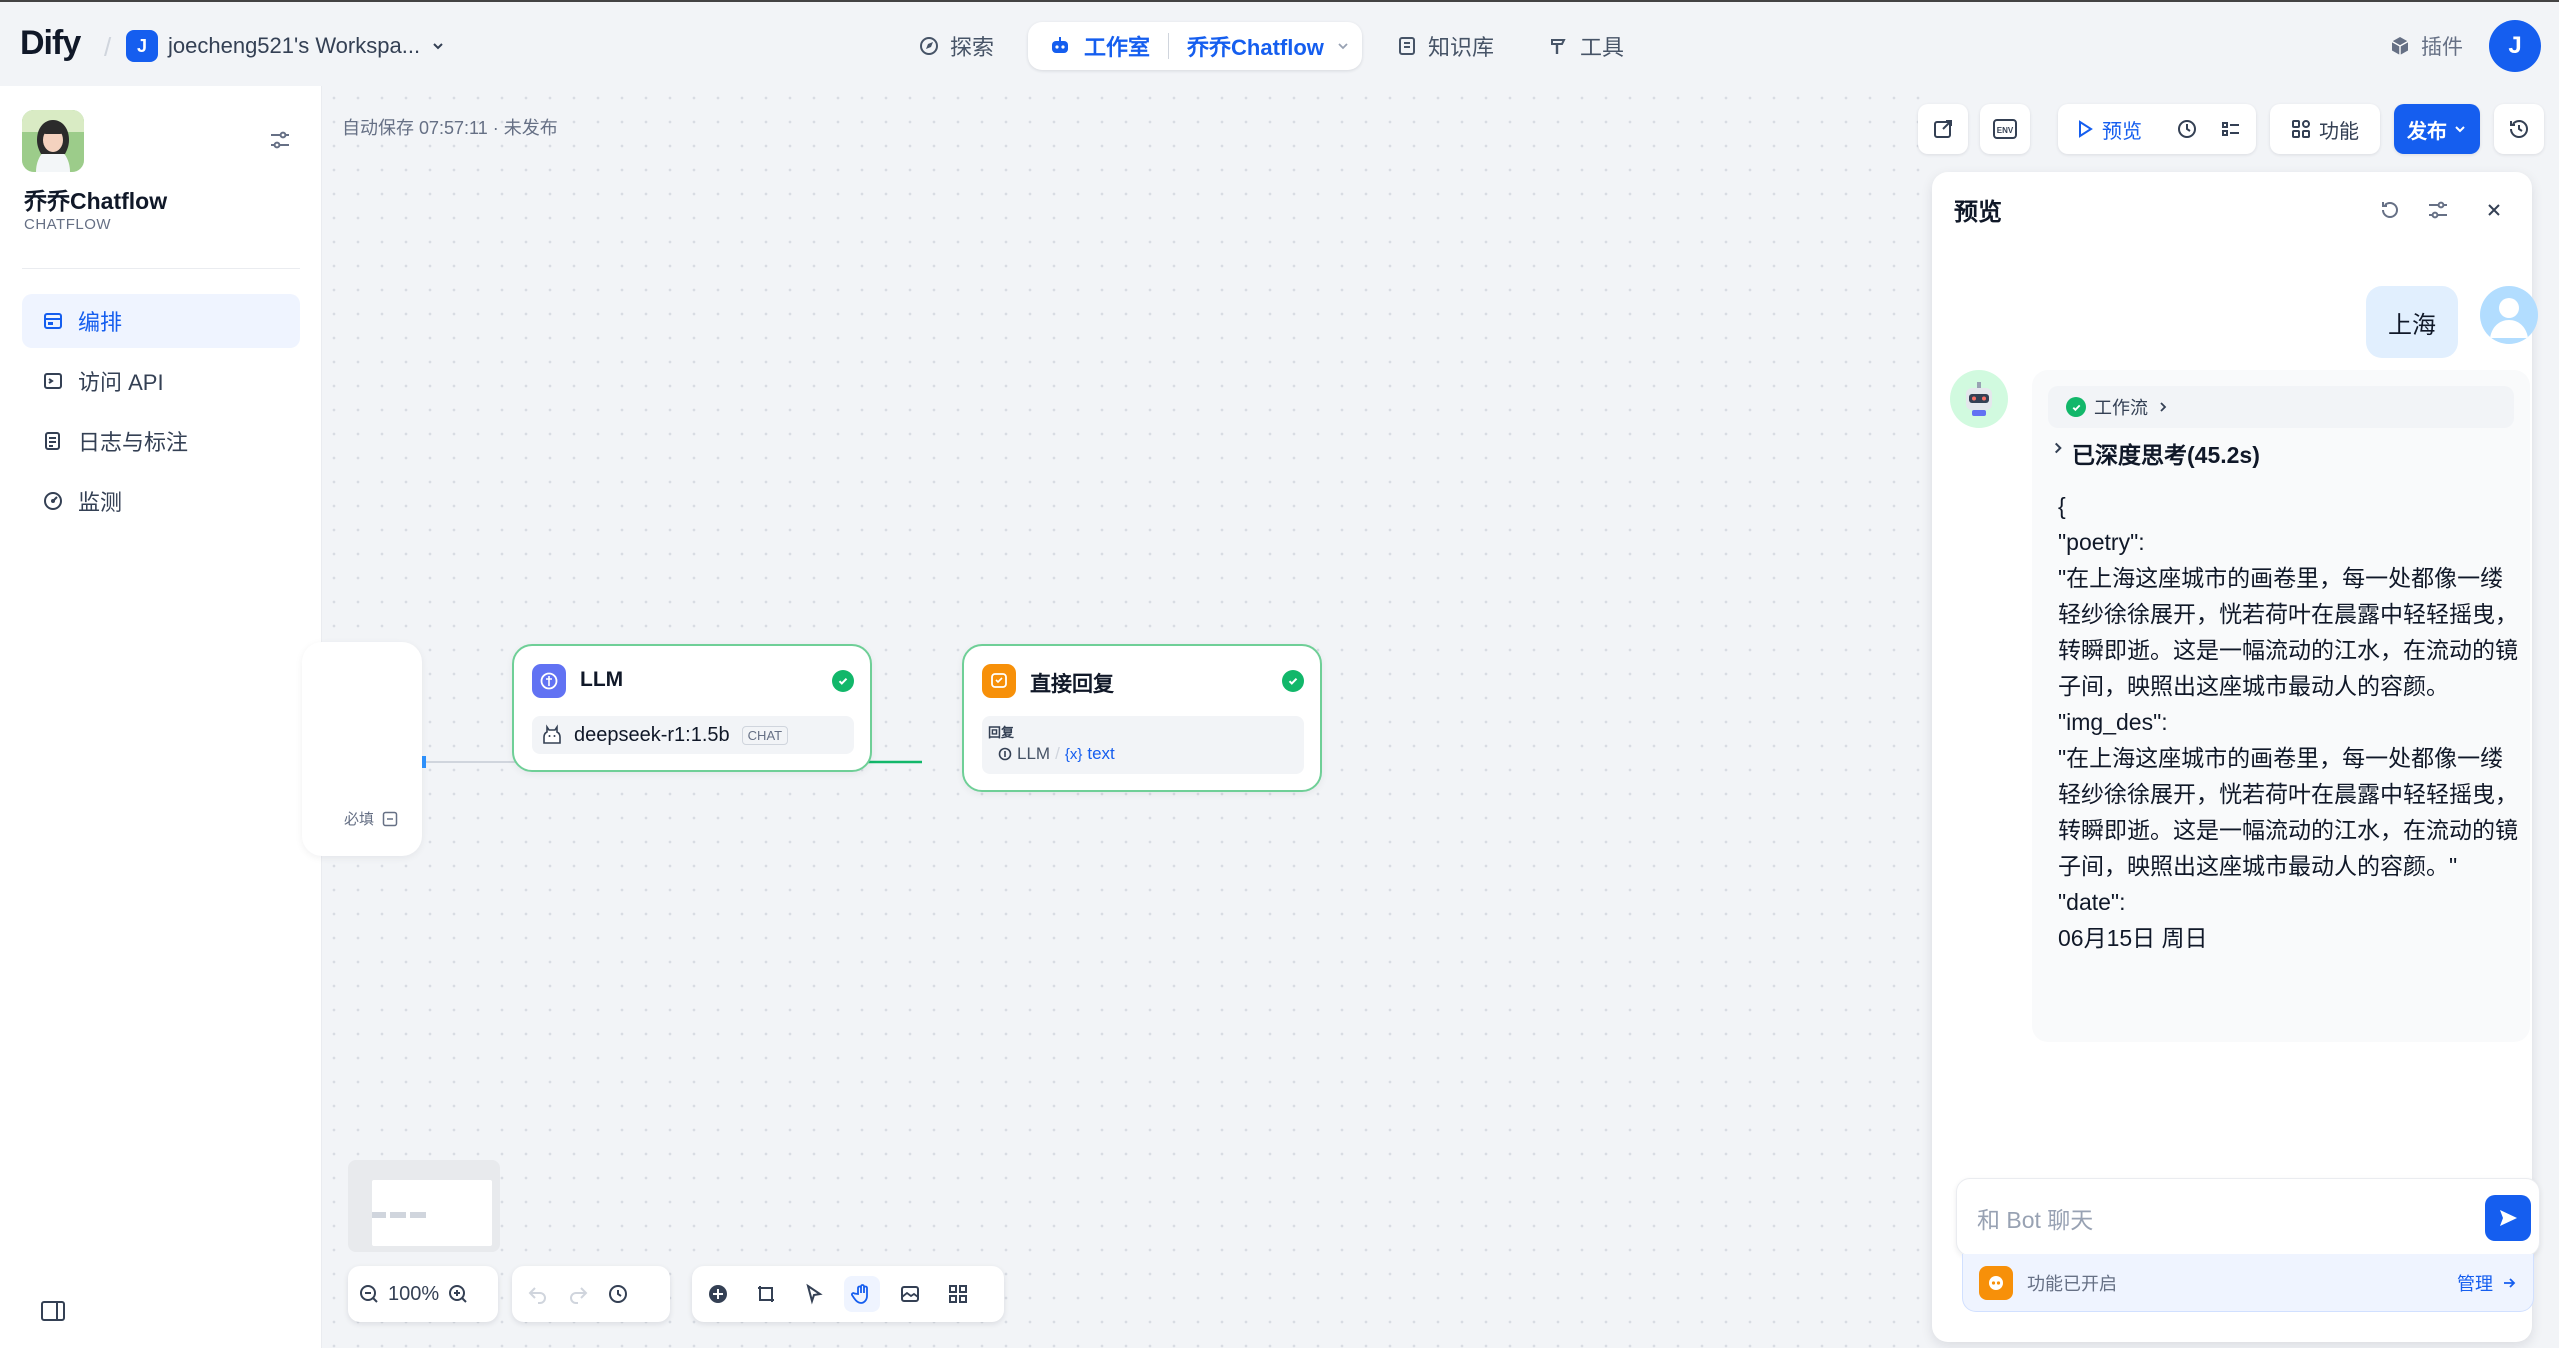  I want to click on chat-input: 和 Bot 聊天, so click(2035, 1218).